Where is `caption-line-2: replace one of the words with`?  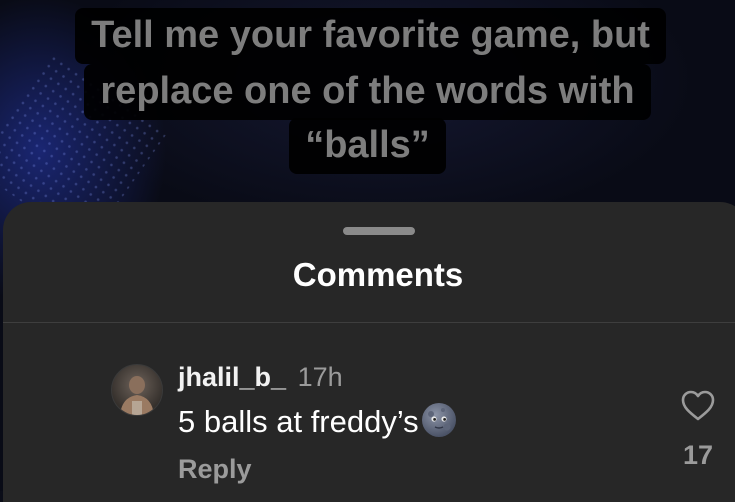
caption-line-2: replace one of the words with is located at coordinates (367, 92).